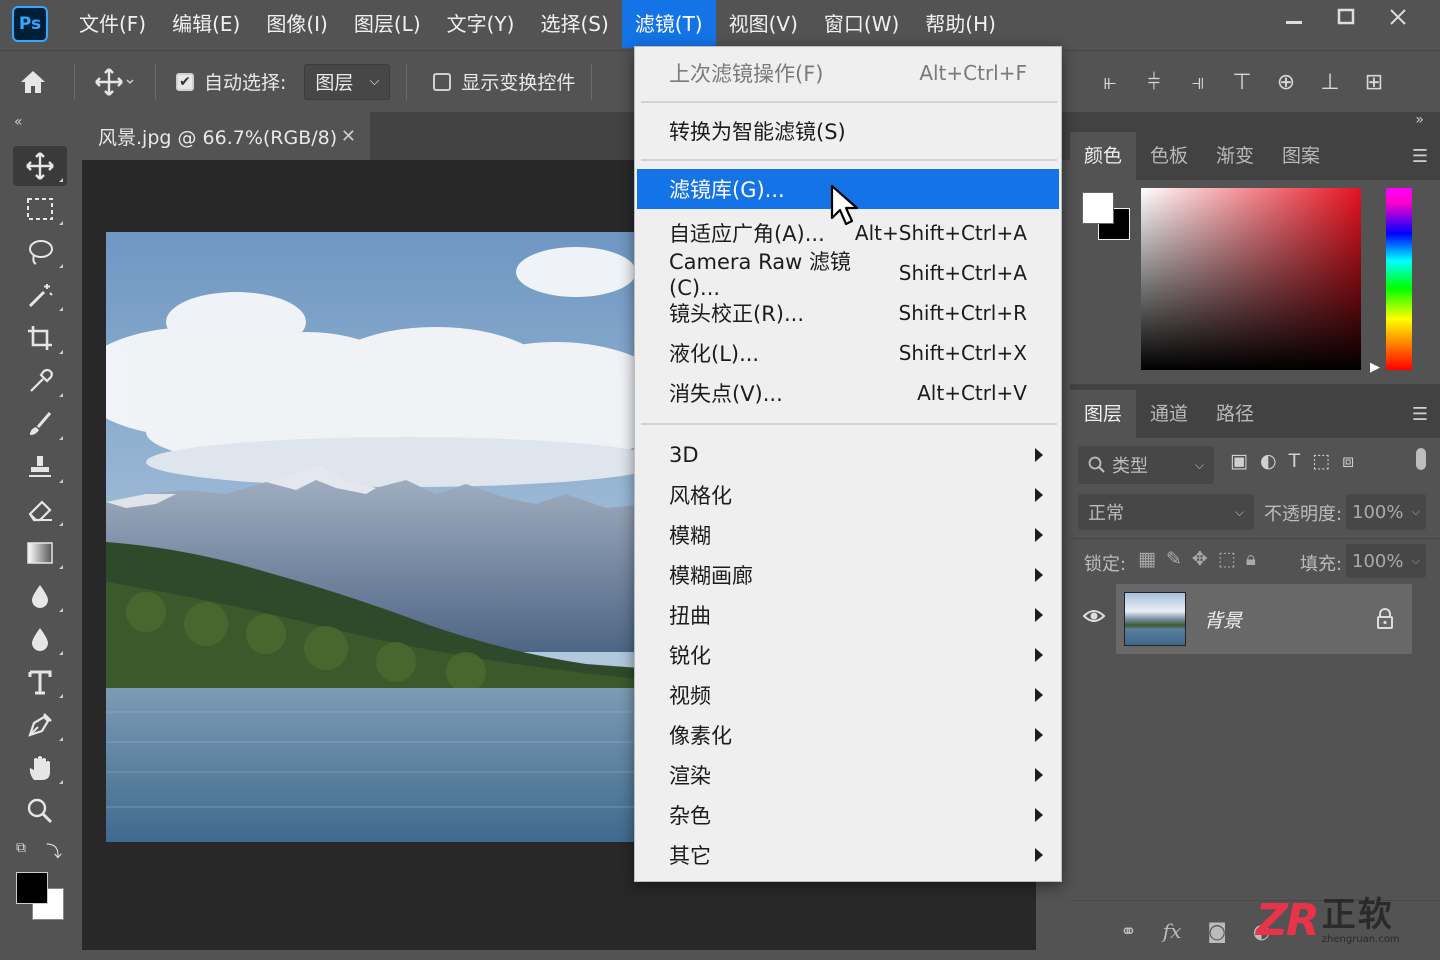 This screenshot has height=960, width=1440. What do you see at coordinates (1286, 82) in the screenshot?
I see `align-middle-v-icon: ⊕` at bounding box center [1286, 82].